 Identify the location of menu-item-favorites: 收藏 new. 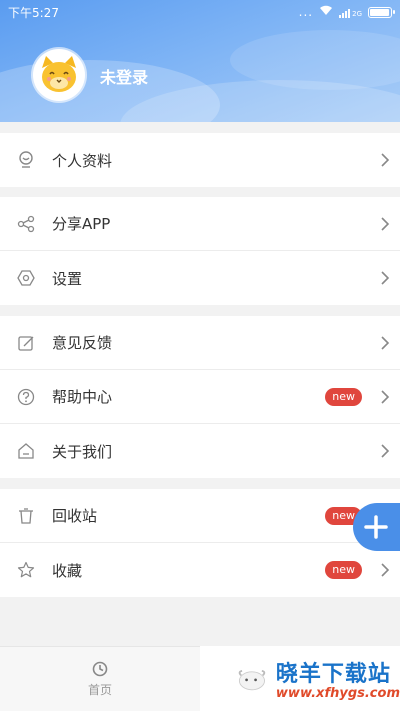
(200, 570).